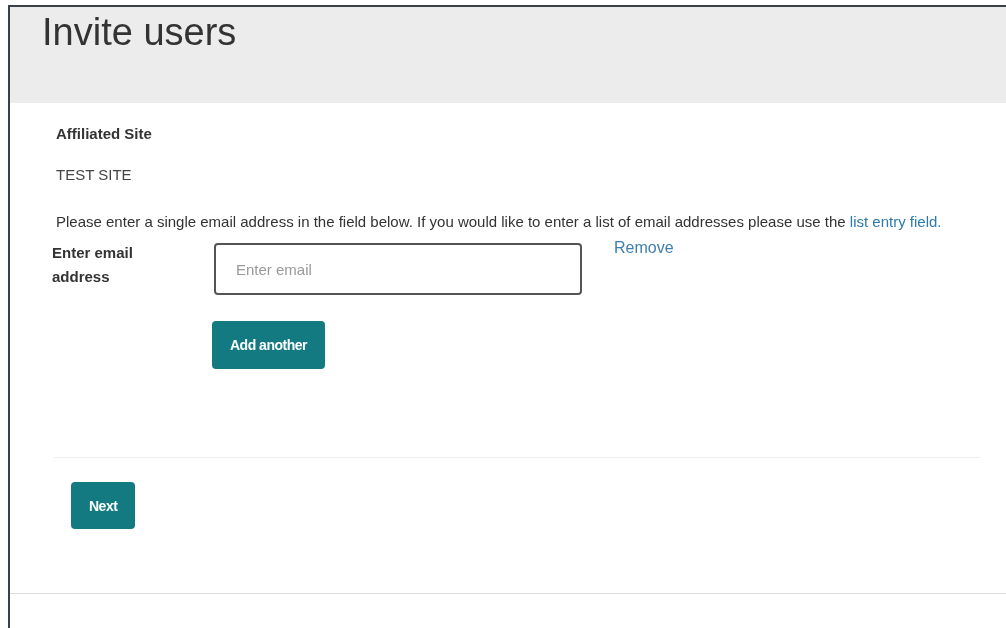  Describe the element at coordinates (499, 222) in the screenshot. I see `instructions-text: Please enter a single email address in the field below. If you would like to enter a list of email addresses please use the list entry field.` at that location.